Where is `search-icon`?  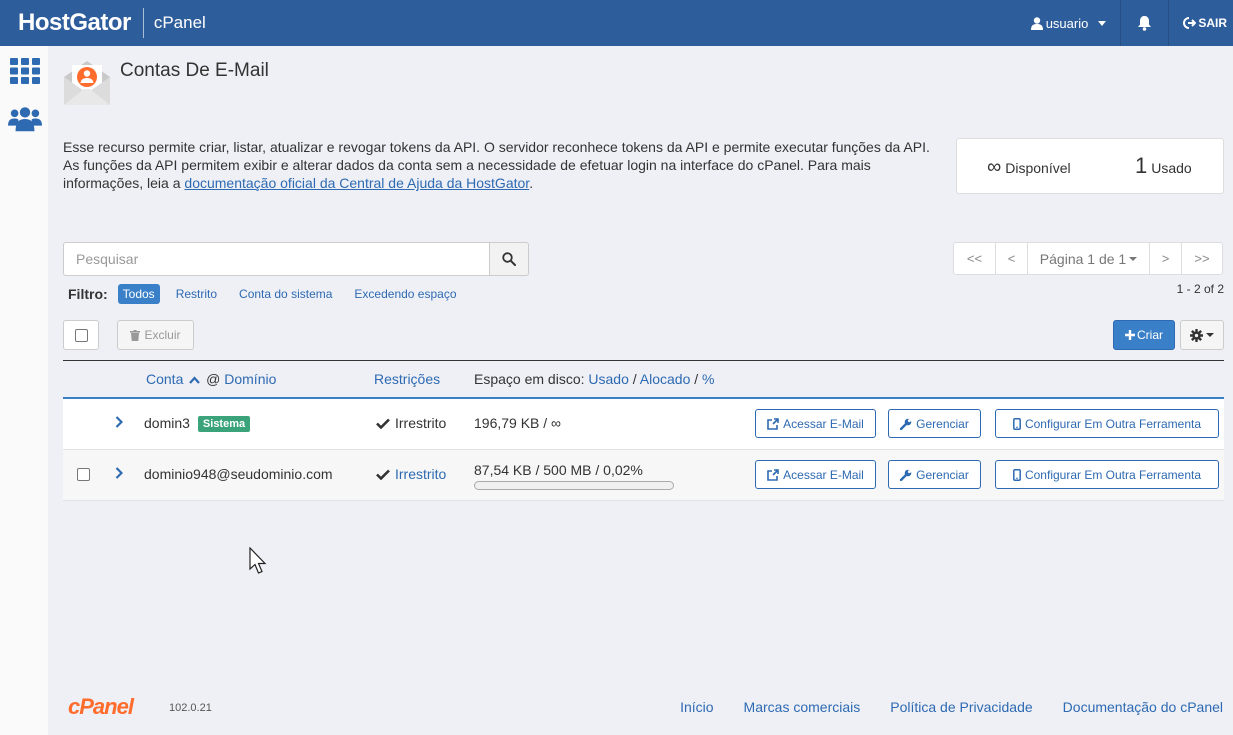 search-icon is located at coordinates (509, 259).